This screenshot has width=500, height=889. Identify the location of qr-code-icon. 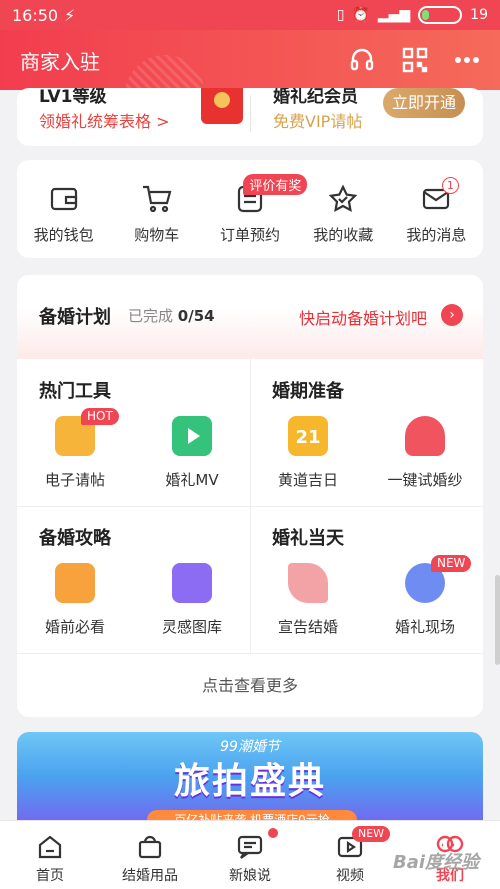
(415, 60).